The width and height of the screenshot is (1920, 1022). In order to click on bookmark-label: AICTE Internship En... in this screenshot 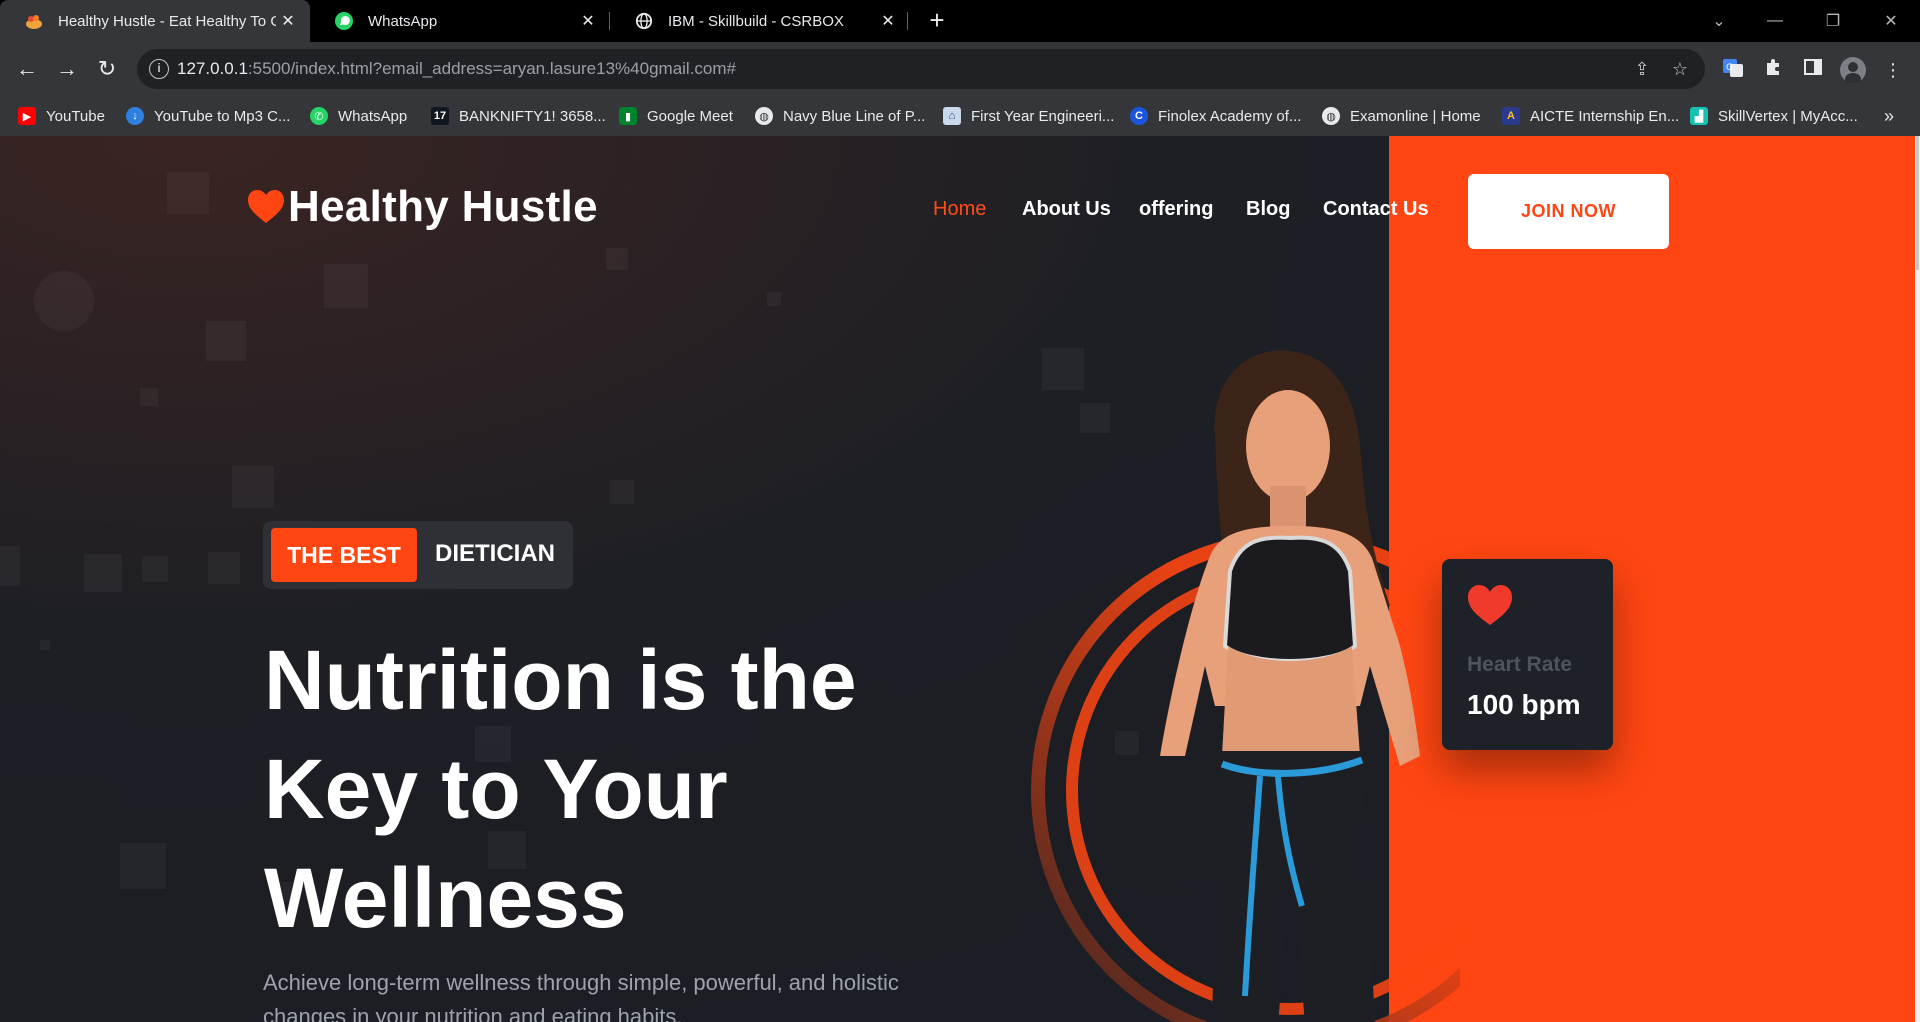, I will do `click(1605, 116)`.